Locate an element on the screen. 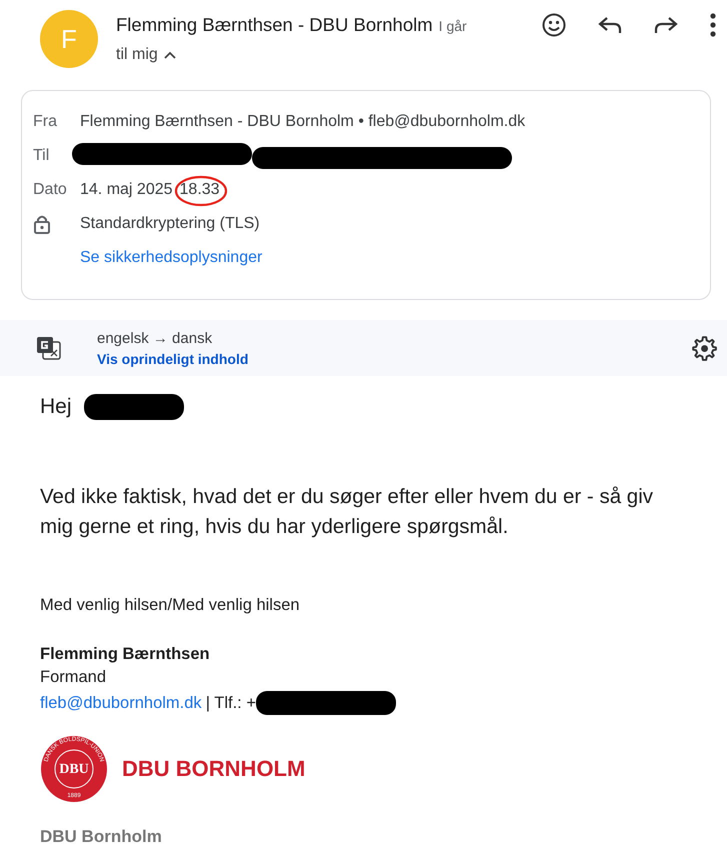 This screenshot has width=727, height=854. signature-role: Formand is located at coordinates (74, 677).